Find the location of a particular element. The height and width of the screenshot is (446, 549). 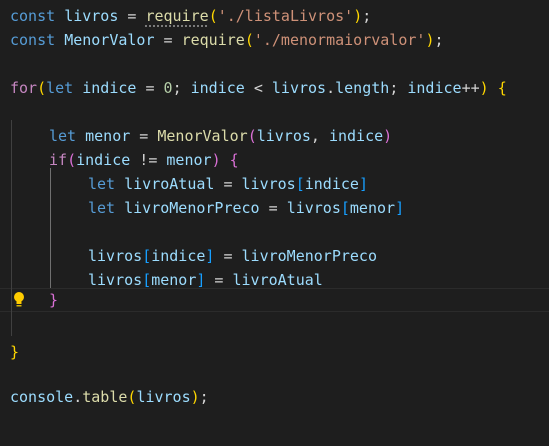

code-line-1: const livros = require('./listaLivros'); is located at coordinates (190, 16).